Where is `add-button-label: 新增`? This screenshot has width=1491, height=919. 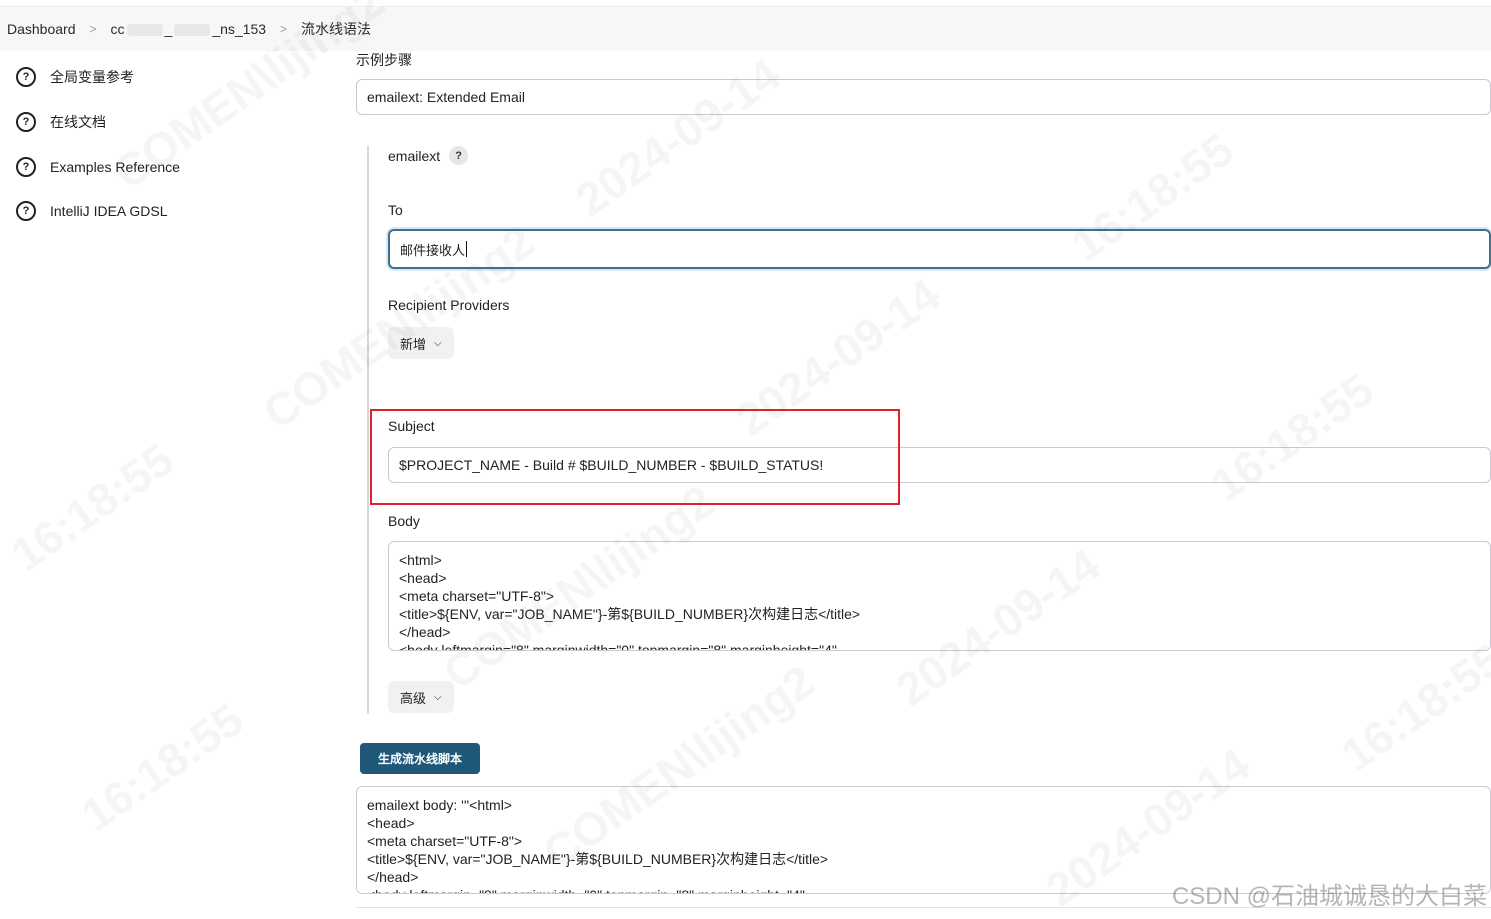
add-button-label: 新增 is located at coordinates (413, 344).